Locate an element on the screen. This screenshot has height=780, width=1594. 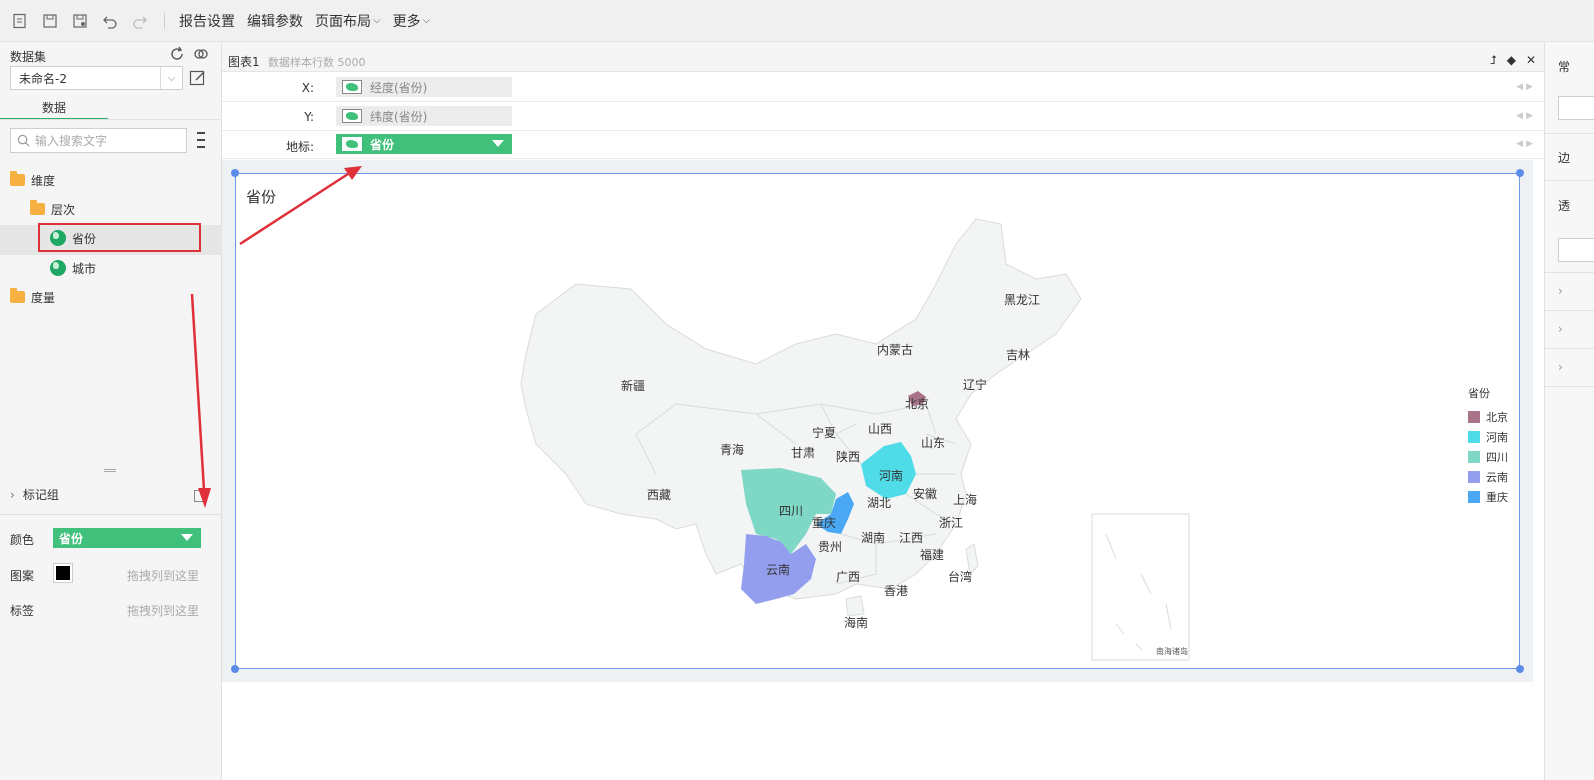
legend-item: 北京 is located at coordinates (1488, 417).